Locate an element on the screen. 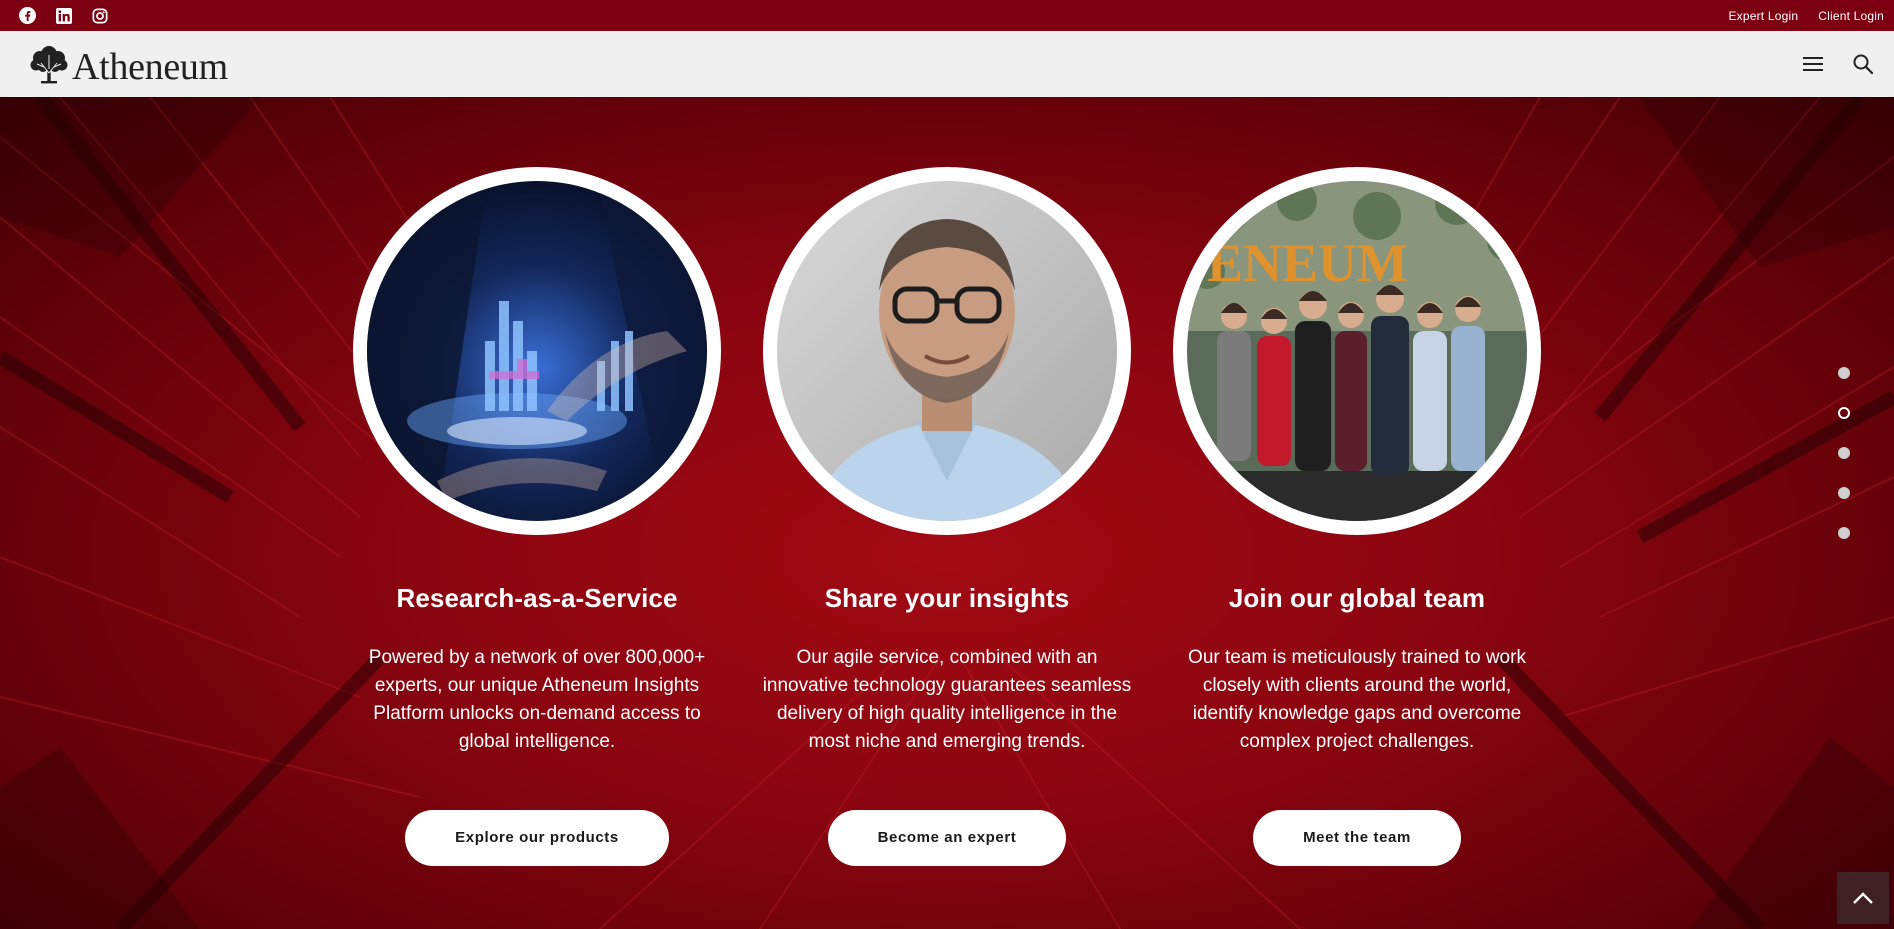 This screenshot has height=929, width=1894. brand-name: Atheneum is located at coordinates (150, 67).